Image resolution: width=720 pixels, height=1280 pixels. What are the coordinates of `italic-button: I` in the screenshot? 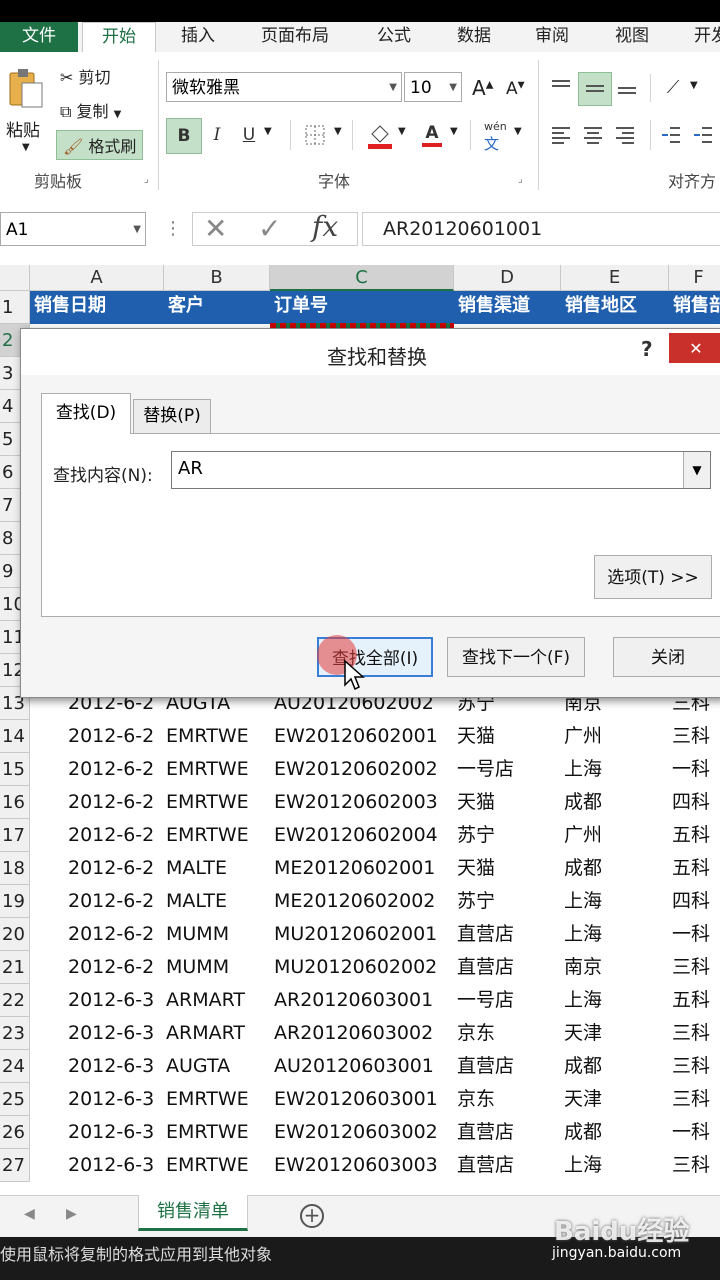 It's located at (217, 135).